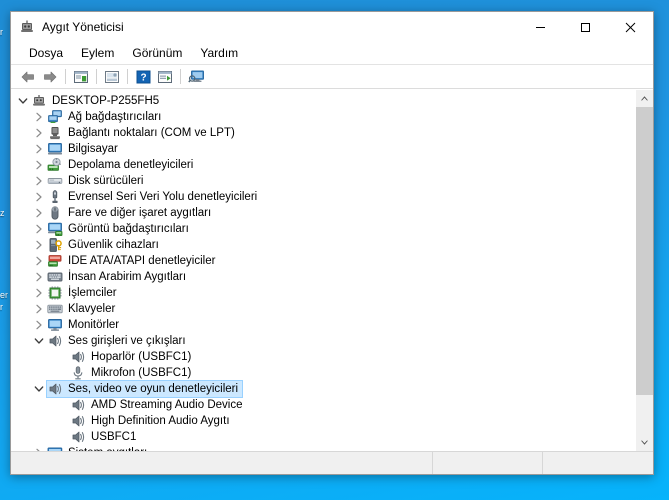 The width and height of the screenshot is (669, 500). I want to click on tree-node: Klavyeler, so click(323, 309).